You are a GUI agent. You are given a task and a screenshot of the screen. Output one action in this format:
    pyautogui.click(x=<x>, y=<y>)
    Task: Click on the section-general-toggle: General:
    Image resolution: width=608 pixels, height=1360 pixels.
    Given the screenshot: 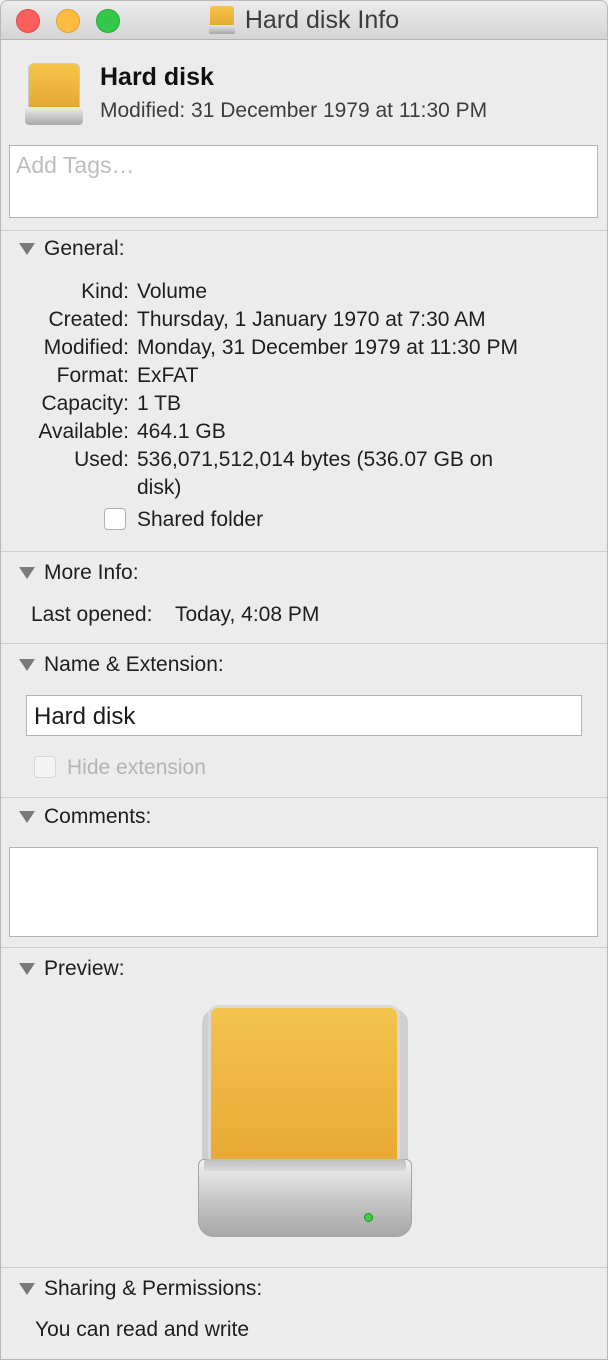 What is the action you would take?
    pyautogui.click(x=72, y=249)
    